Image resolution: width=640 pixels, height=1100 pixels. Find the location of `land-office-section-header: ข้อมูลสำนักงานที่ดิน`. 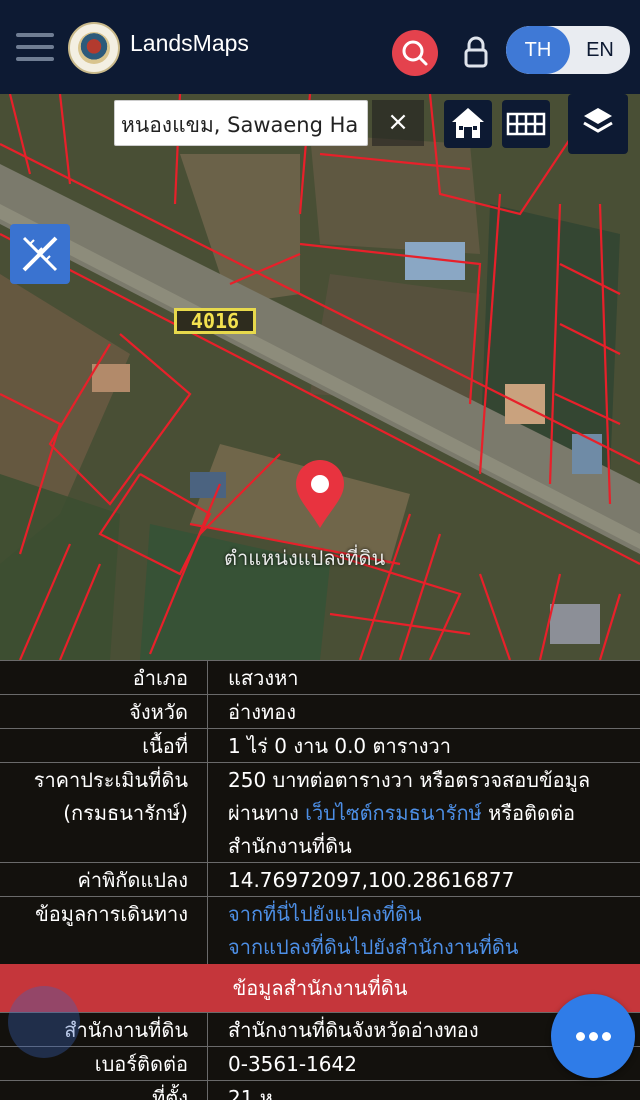

land-office-section-header: ข้อมูลสำนักงานที่ดิน is located at coordinates (320, 988).